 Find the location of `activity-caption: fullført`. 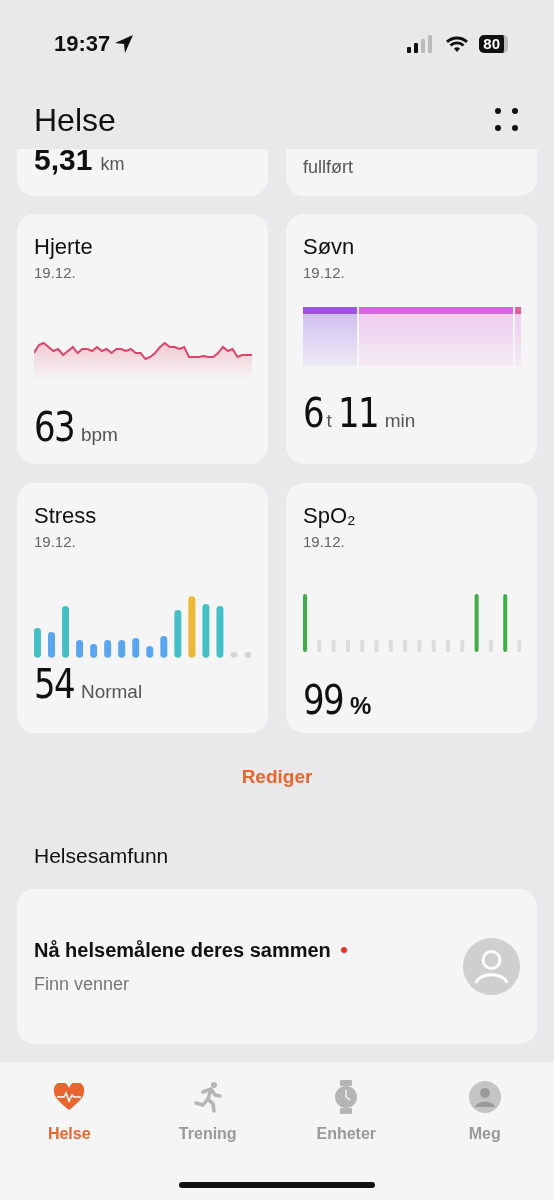

activity-caption: fullført is located at coordinates (328, 167).